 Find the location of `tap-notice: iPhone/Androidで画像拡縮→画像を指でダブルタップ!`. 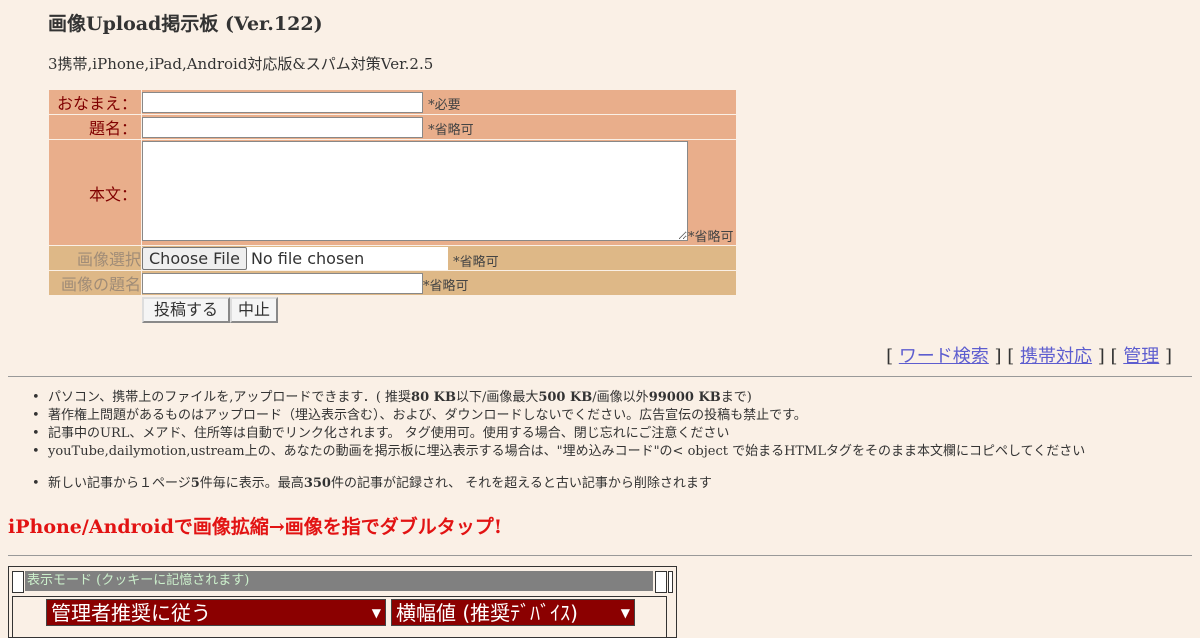

tap-notice: iPhone/Androidで画像拡縮→画像を指でダブルタップ! is located at coordinates (255, 527).